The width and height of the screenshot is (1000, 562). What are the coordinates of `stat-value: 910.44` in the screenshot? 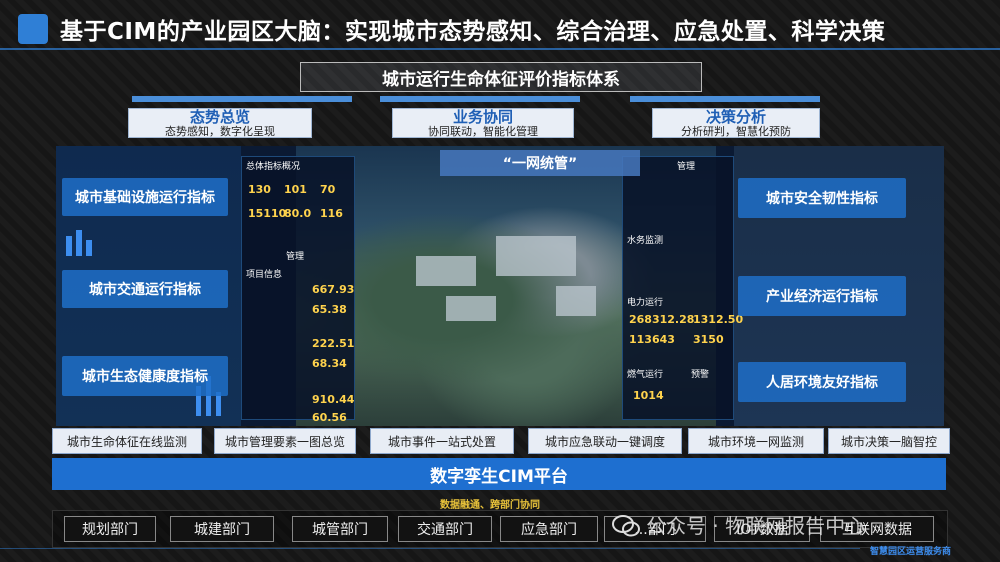 It's located at (333, 399).